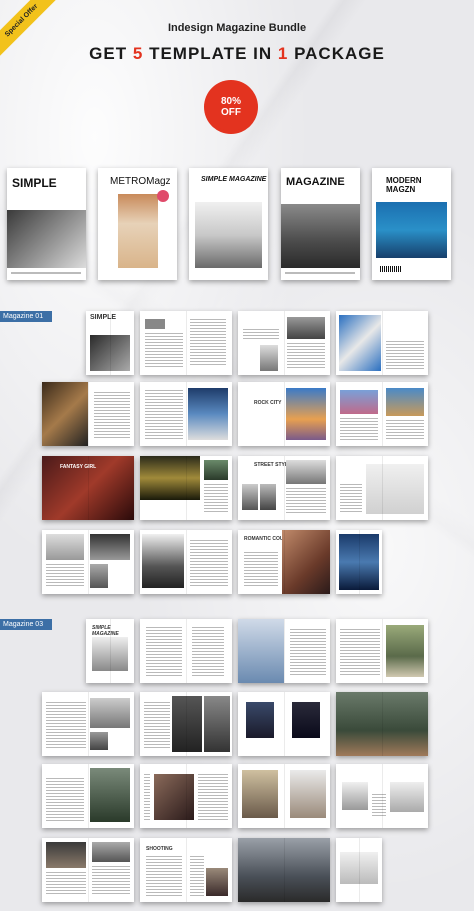  Describe the element at coordinates (237, 28) in the screenshot. I see `bundle-subtitle: Indesign Magazine Bundle` at that location.